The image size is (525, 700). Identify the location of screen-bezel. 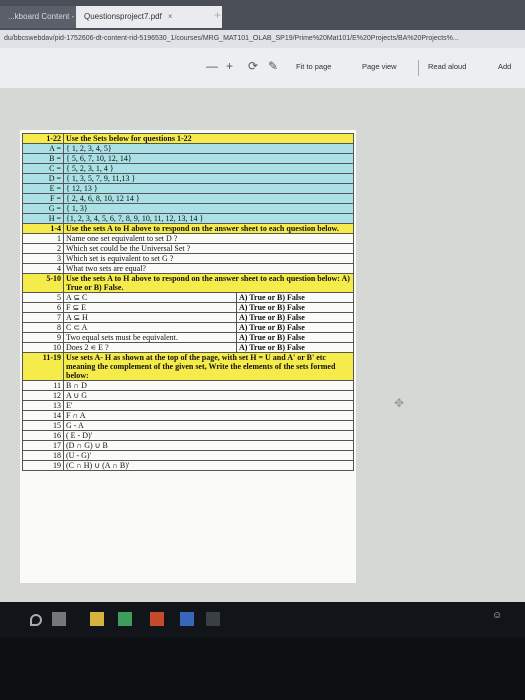
(262, 669).